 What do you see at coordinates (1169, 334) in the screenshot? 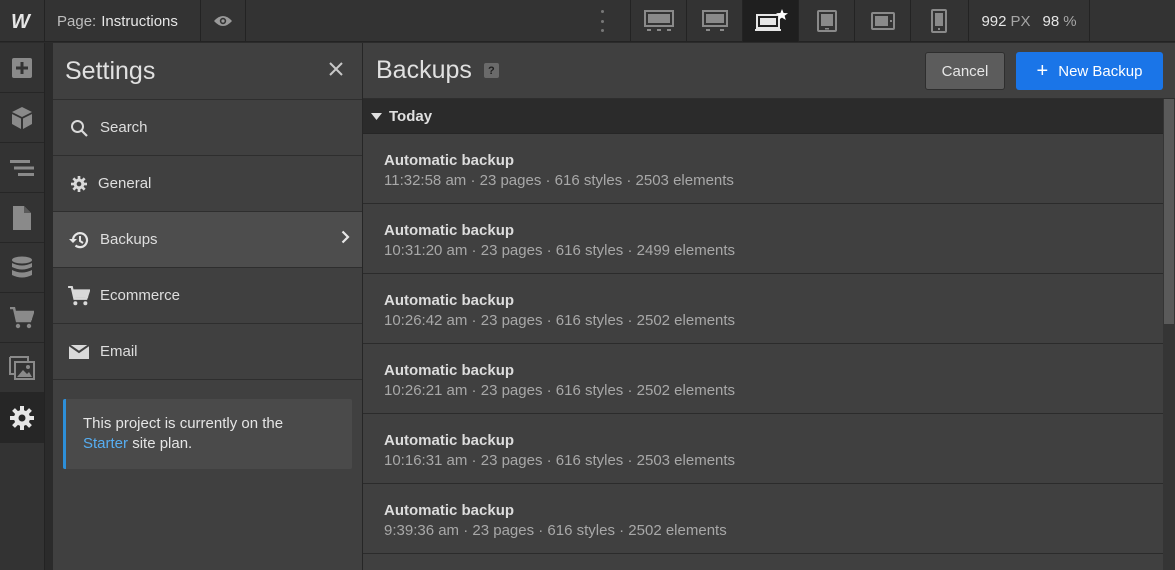
I see `scrollbar` at bounding box center [1169, 334].